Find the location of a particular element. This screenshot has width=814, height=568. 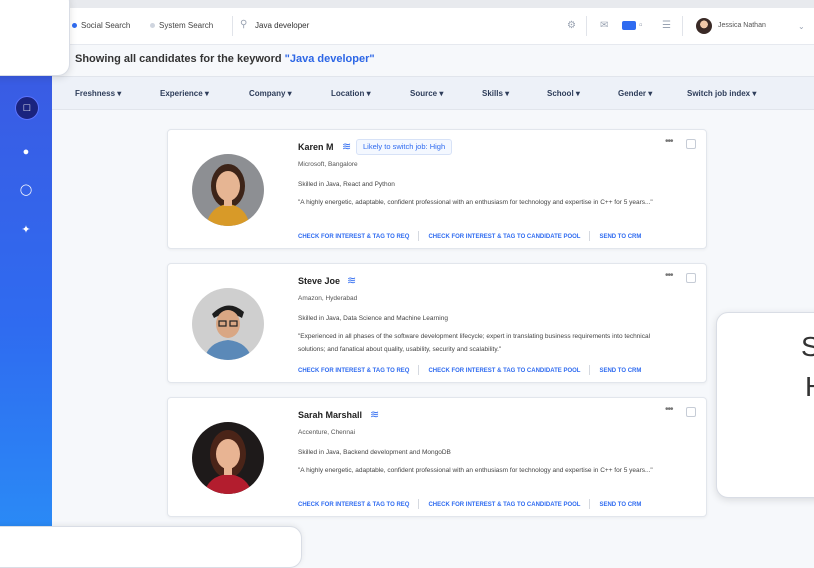

document-icon: □ is located at coordinates (27, 108).